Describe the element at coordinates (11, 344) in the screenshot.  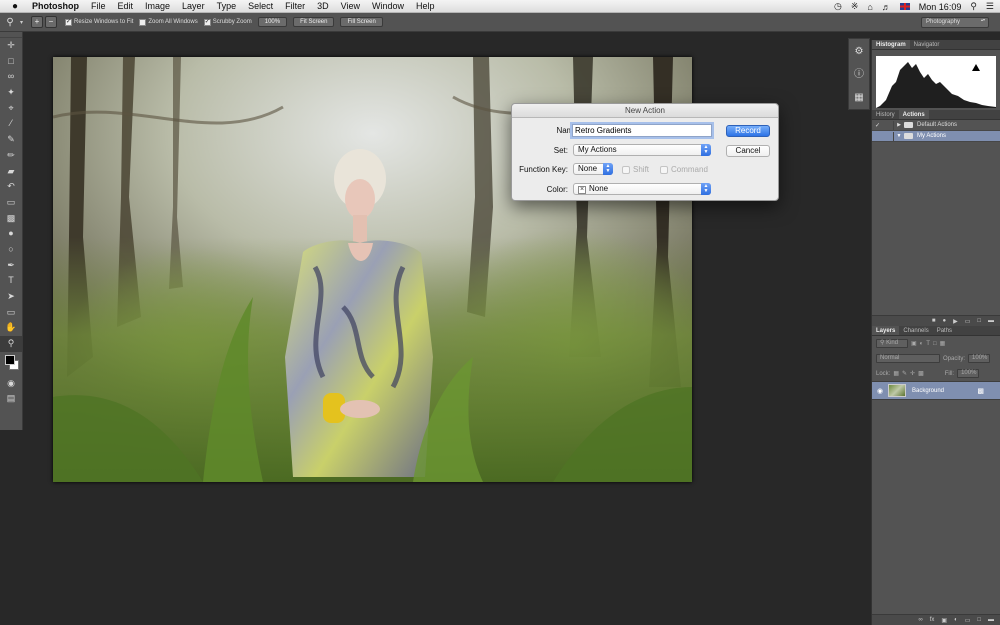
I see `zoom-tool-icon: ⚲` at that location.